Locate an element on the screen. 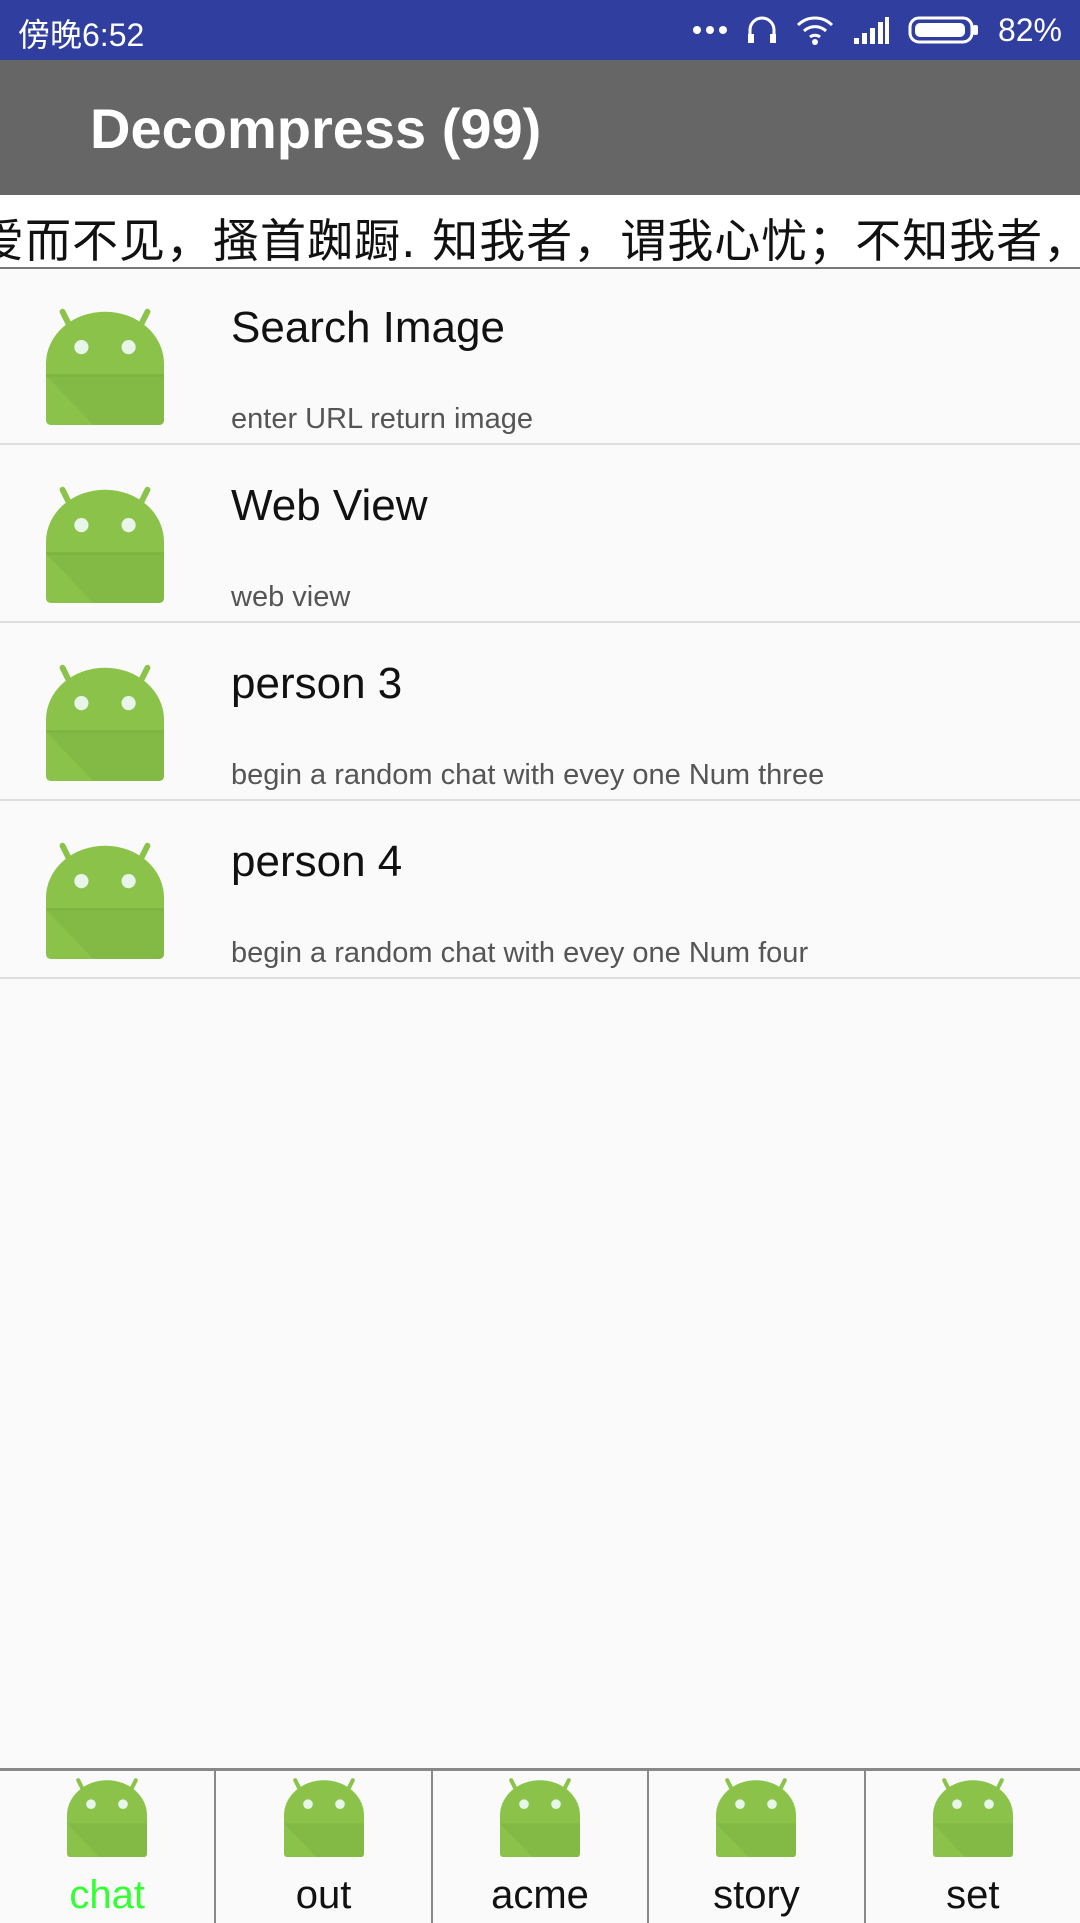 Image resolution: width=1080 pixels, height=1923 pixels. tab-label: chat is located at coordinates (107, 1895).